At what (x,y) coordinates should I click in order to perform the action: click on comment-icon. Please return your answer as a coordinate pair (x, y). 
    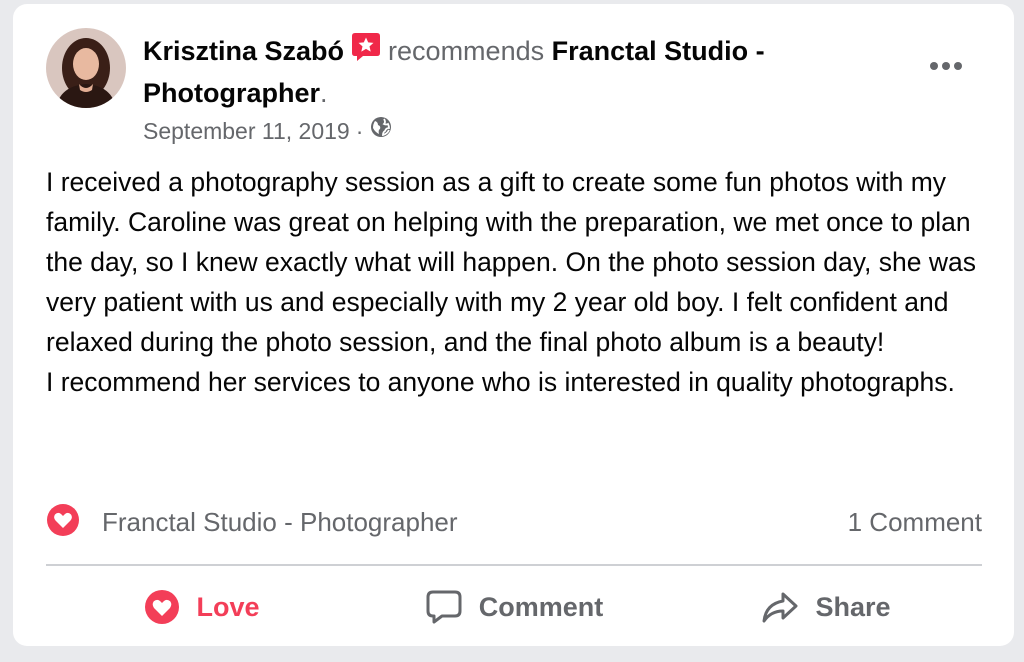
    Looking at the image, I should click on (444, 607).